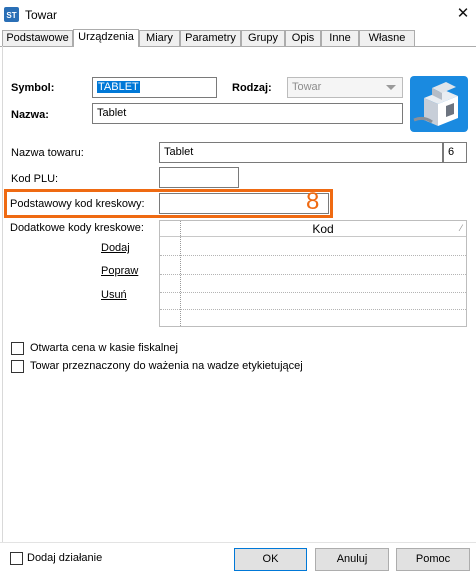  Describe the element at coordinates (114, 295) in the screenshot. I see `delete-barcode-link: Usuń` at that location.